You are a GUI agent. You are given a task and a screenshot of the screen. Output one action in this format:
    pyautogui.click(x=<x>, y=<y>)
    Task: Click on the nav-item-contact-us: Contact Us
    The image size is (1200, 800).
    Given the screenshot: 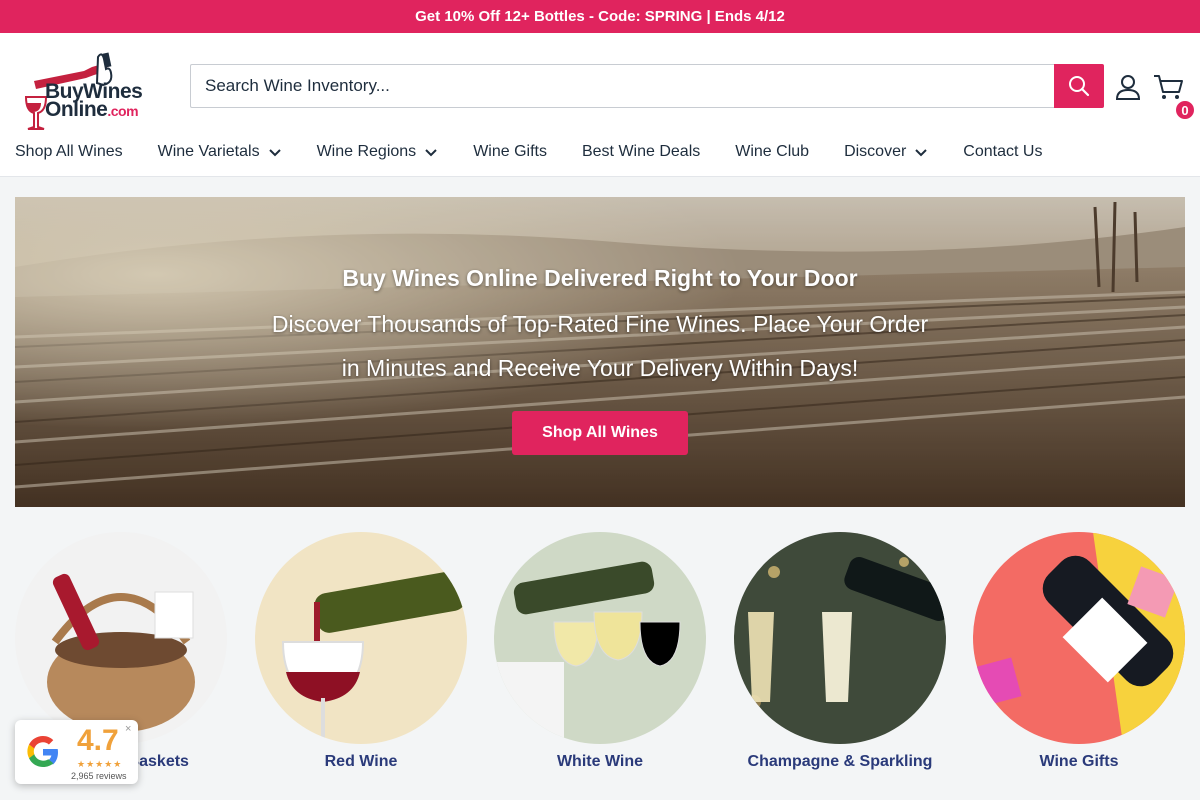 What is the action you would take?
    pyautogui.click(x=1002, y=152)
    